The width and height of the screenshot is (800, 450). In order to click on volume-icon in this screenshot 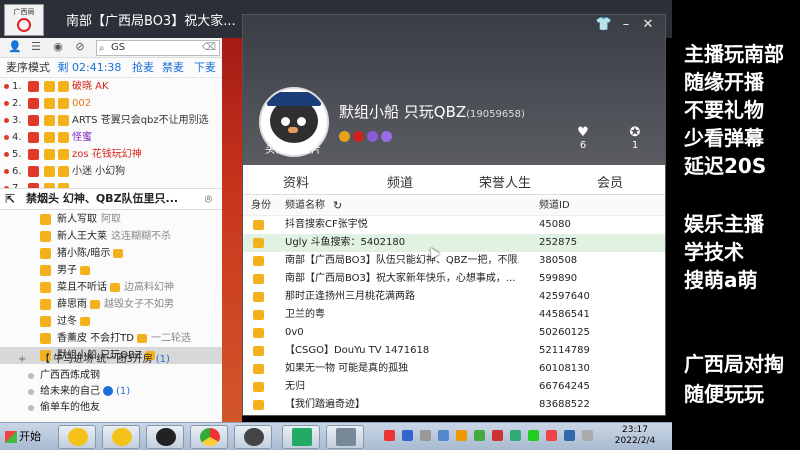, I will do `click(587, 435)`.